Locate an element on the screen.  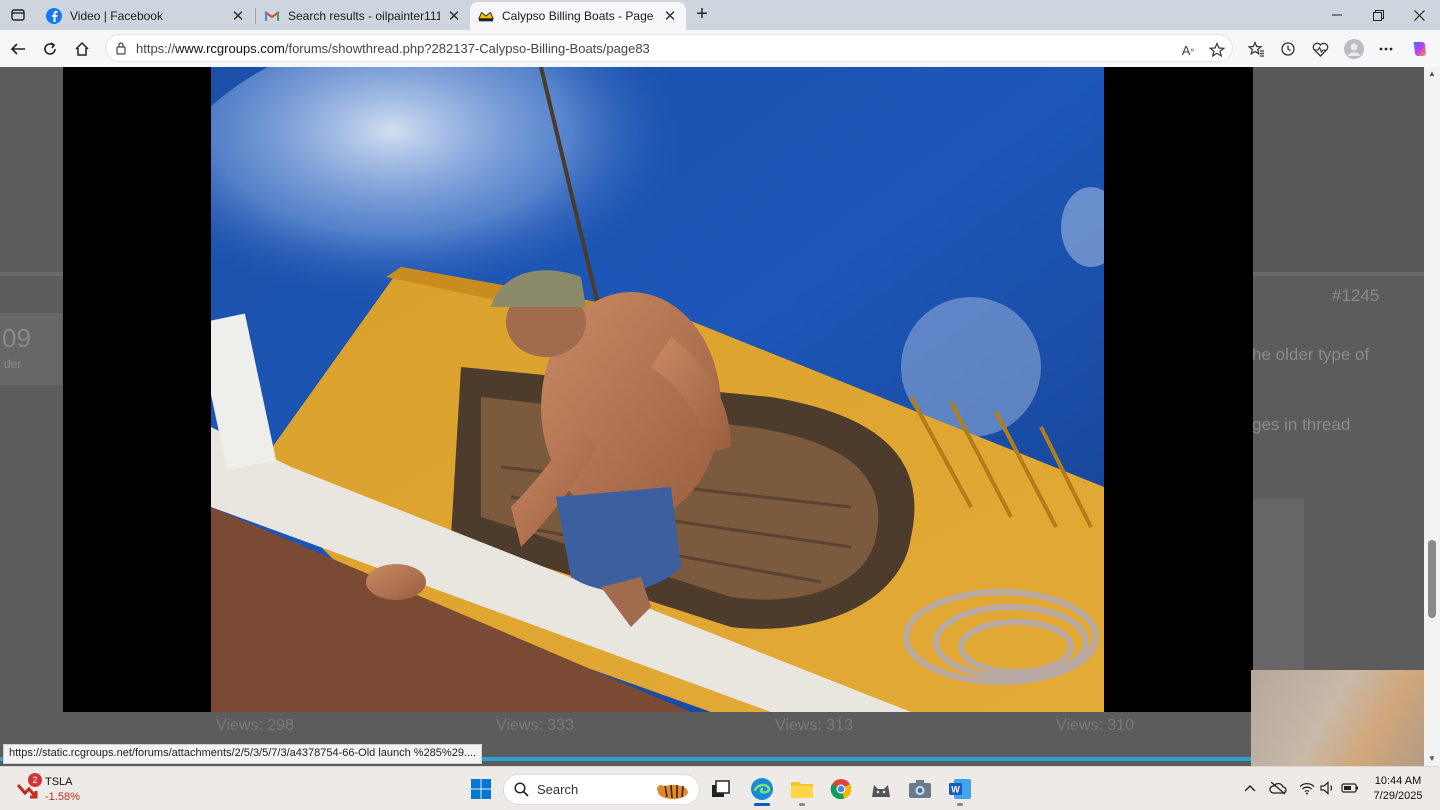
home-button is located at coordinates (82, 49).